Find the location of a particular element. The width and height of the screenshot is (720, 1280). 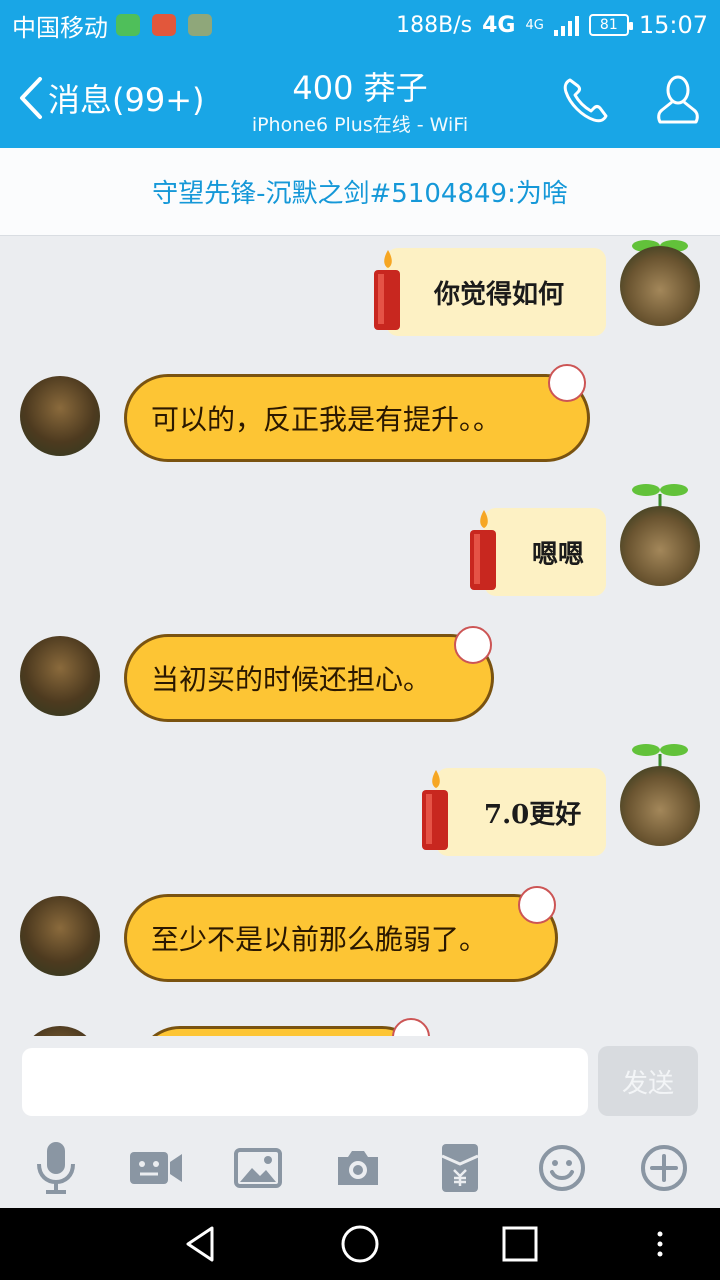

emoji-icon is located at coordinates (562, 1168).